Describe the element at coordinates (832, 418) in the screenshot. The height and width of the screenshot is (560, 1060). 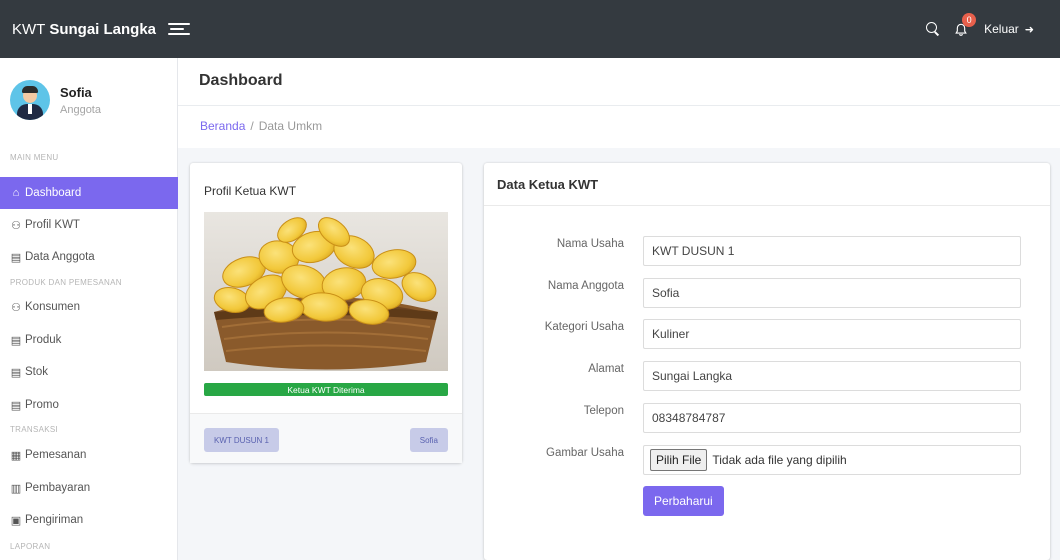
I see `telepon-field: 08348784787` at that location.